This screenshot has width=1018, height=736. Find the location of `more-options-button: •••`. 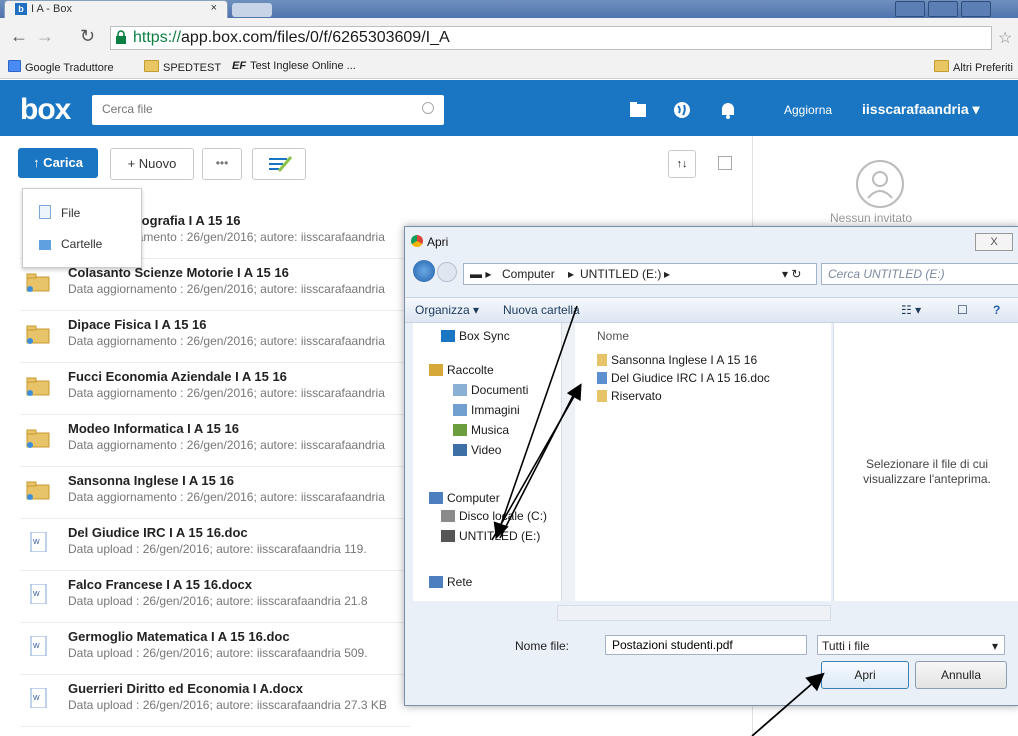

more-options-button: ••• is located at coordinates (222, 164).